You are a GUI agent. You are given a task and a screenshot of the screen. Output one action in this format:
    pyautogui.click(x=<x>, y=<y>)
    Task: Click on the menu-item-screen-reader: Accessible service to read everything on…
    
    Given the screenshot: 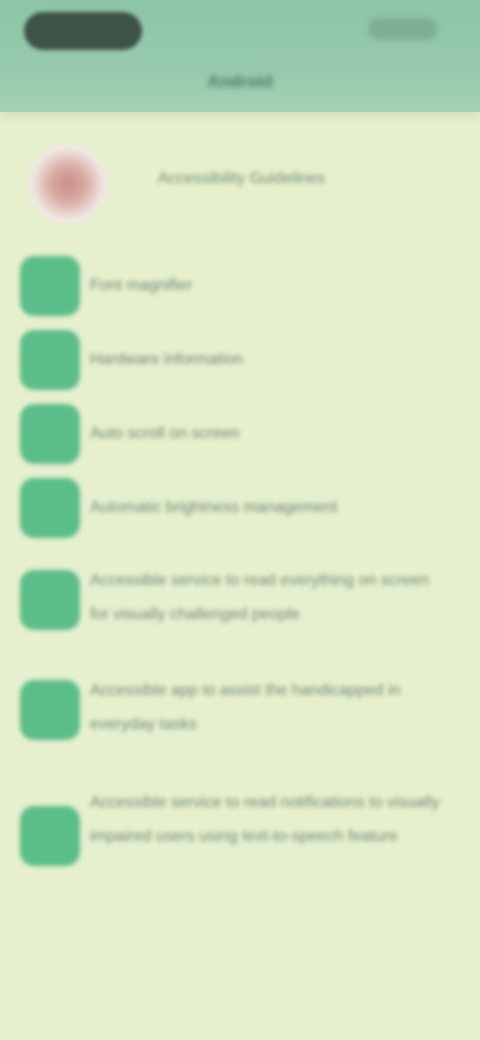 What is the action you would take?
    pyautogui.click(x=240, y=602)
    